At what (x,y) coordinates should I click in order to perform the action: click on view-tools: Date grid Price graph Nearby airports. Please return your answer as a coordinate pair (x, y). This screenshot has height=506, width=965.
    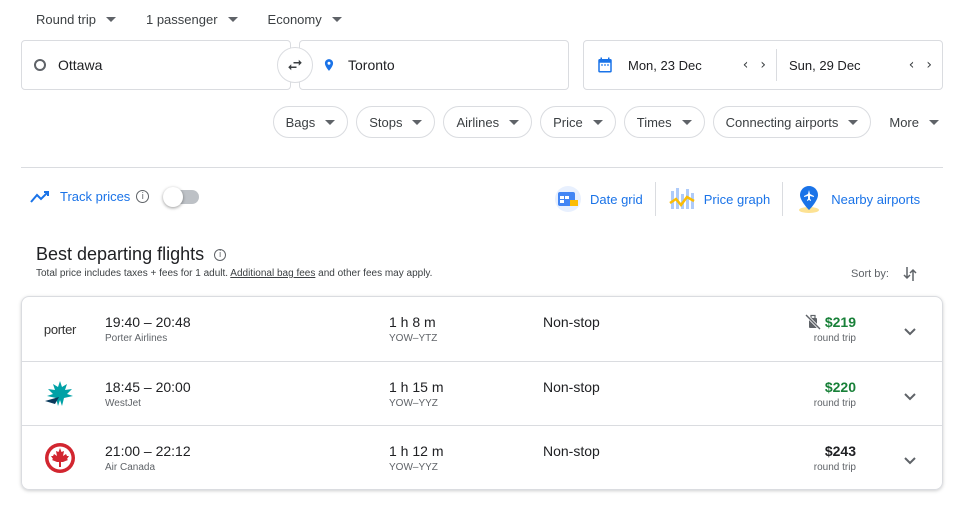
    Looking at the image, I should click on (743, 199).